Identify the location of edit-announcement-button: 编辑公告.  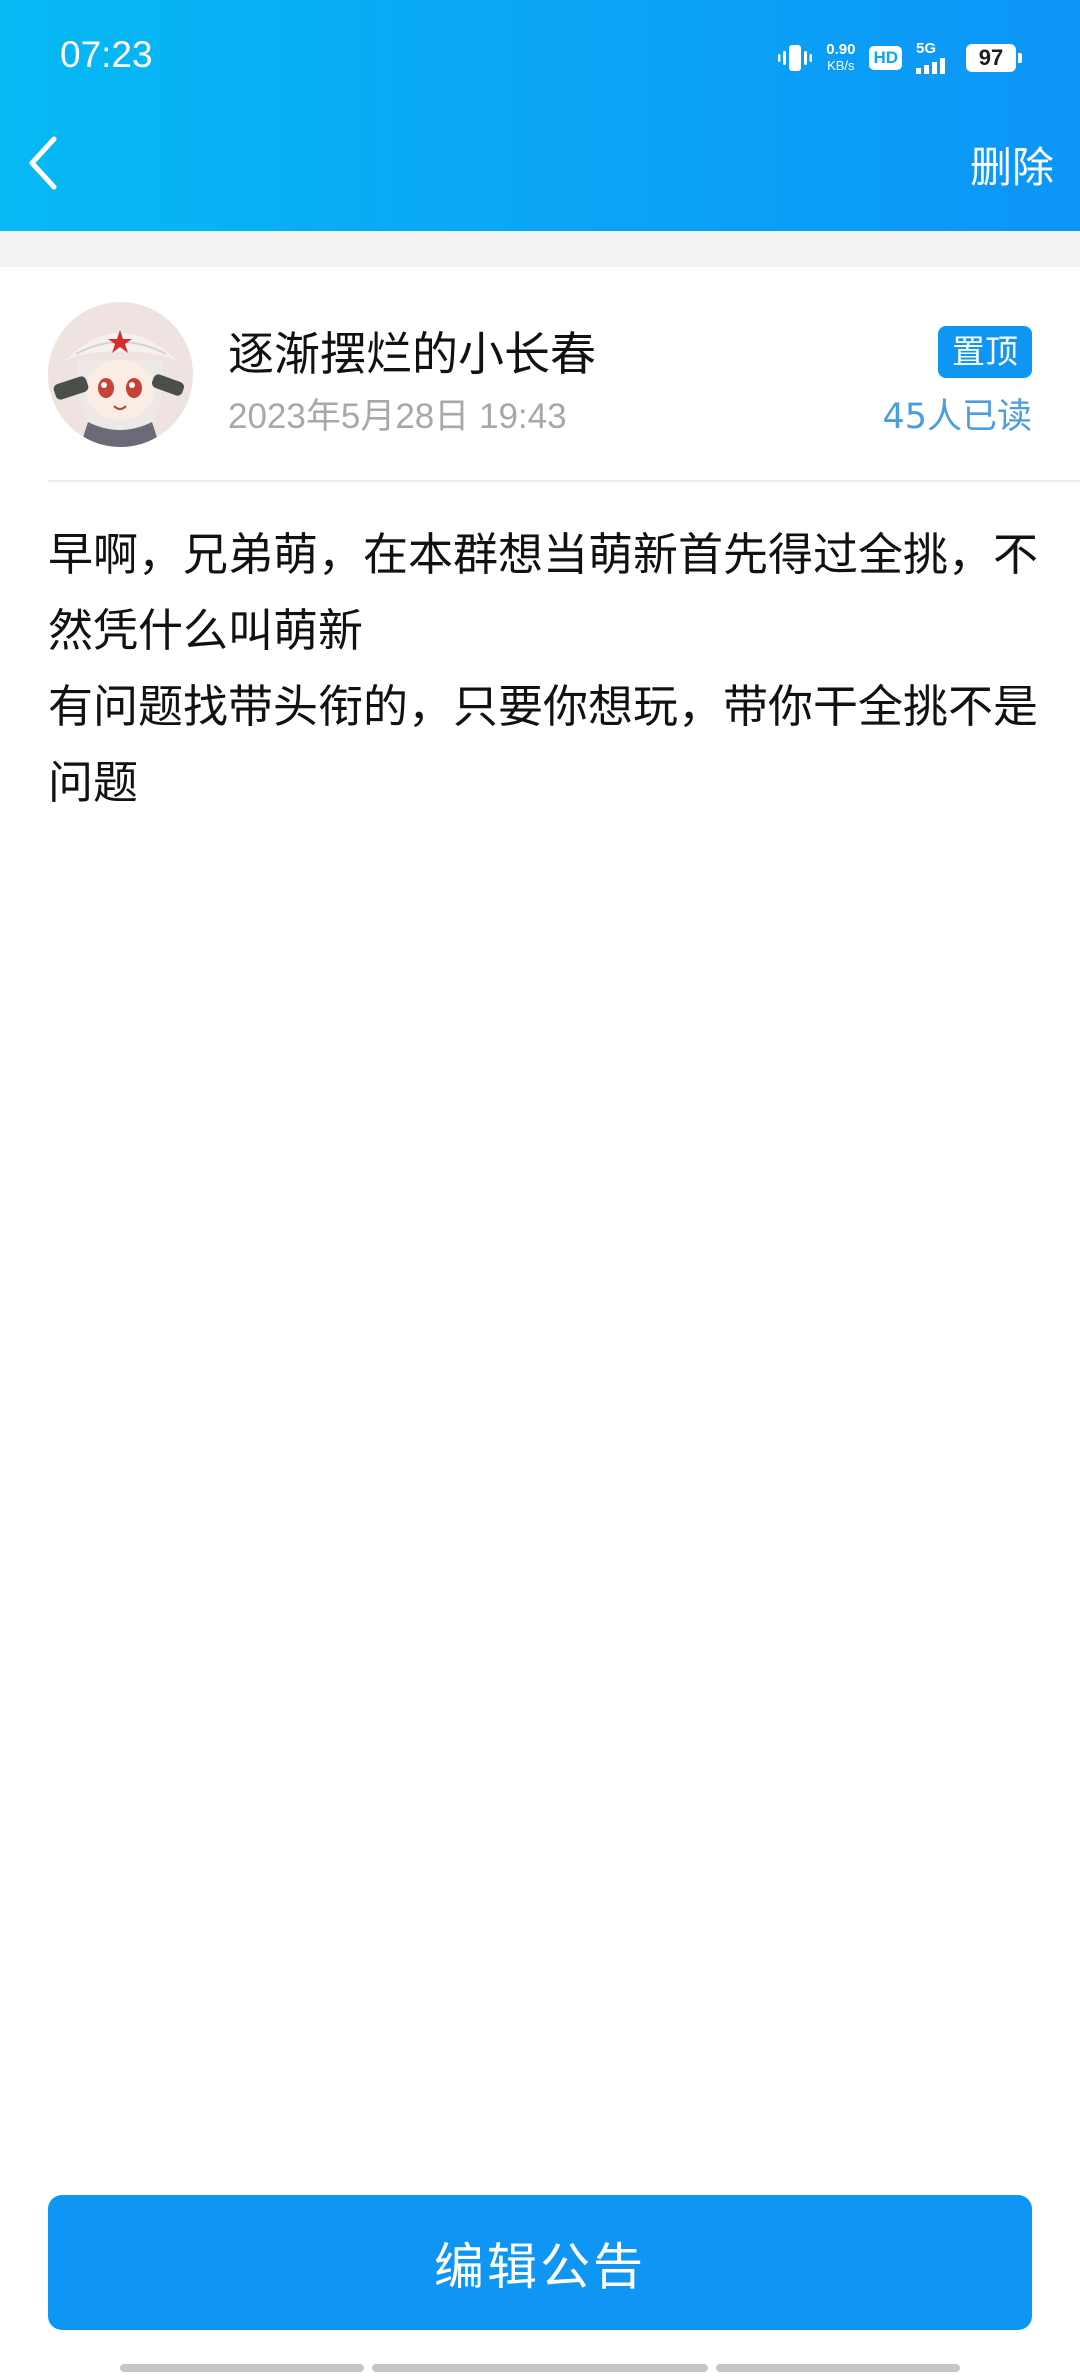
(540, 2262).